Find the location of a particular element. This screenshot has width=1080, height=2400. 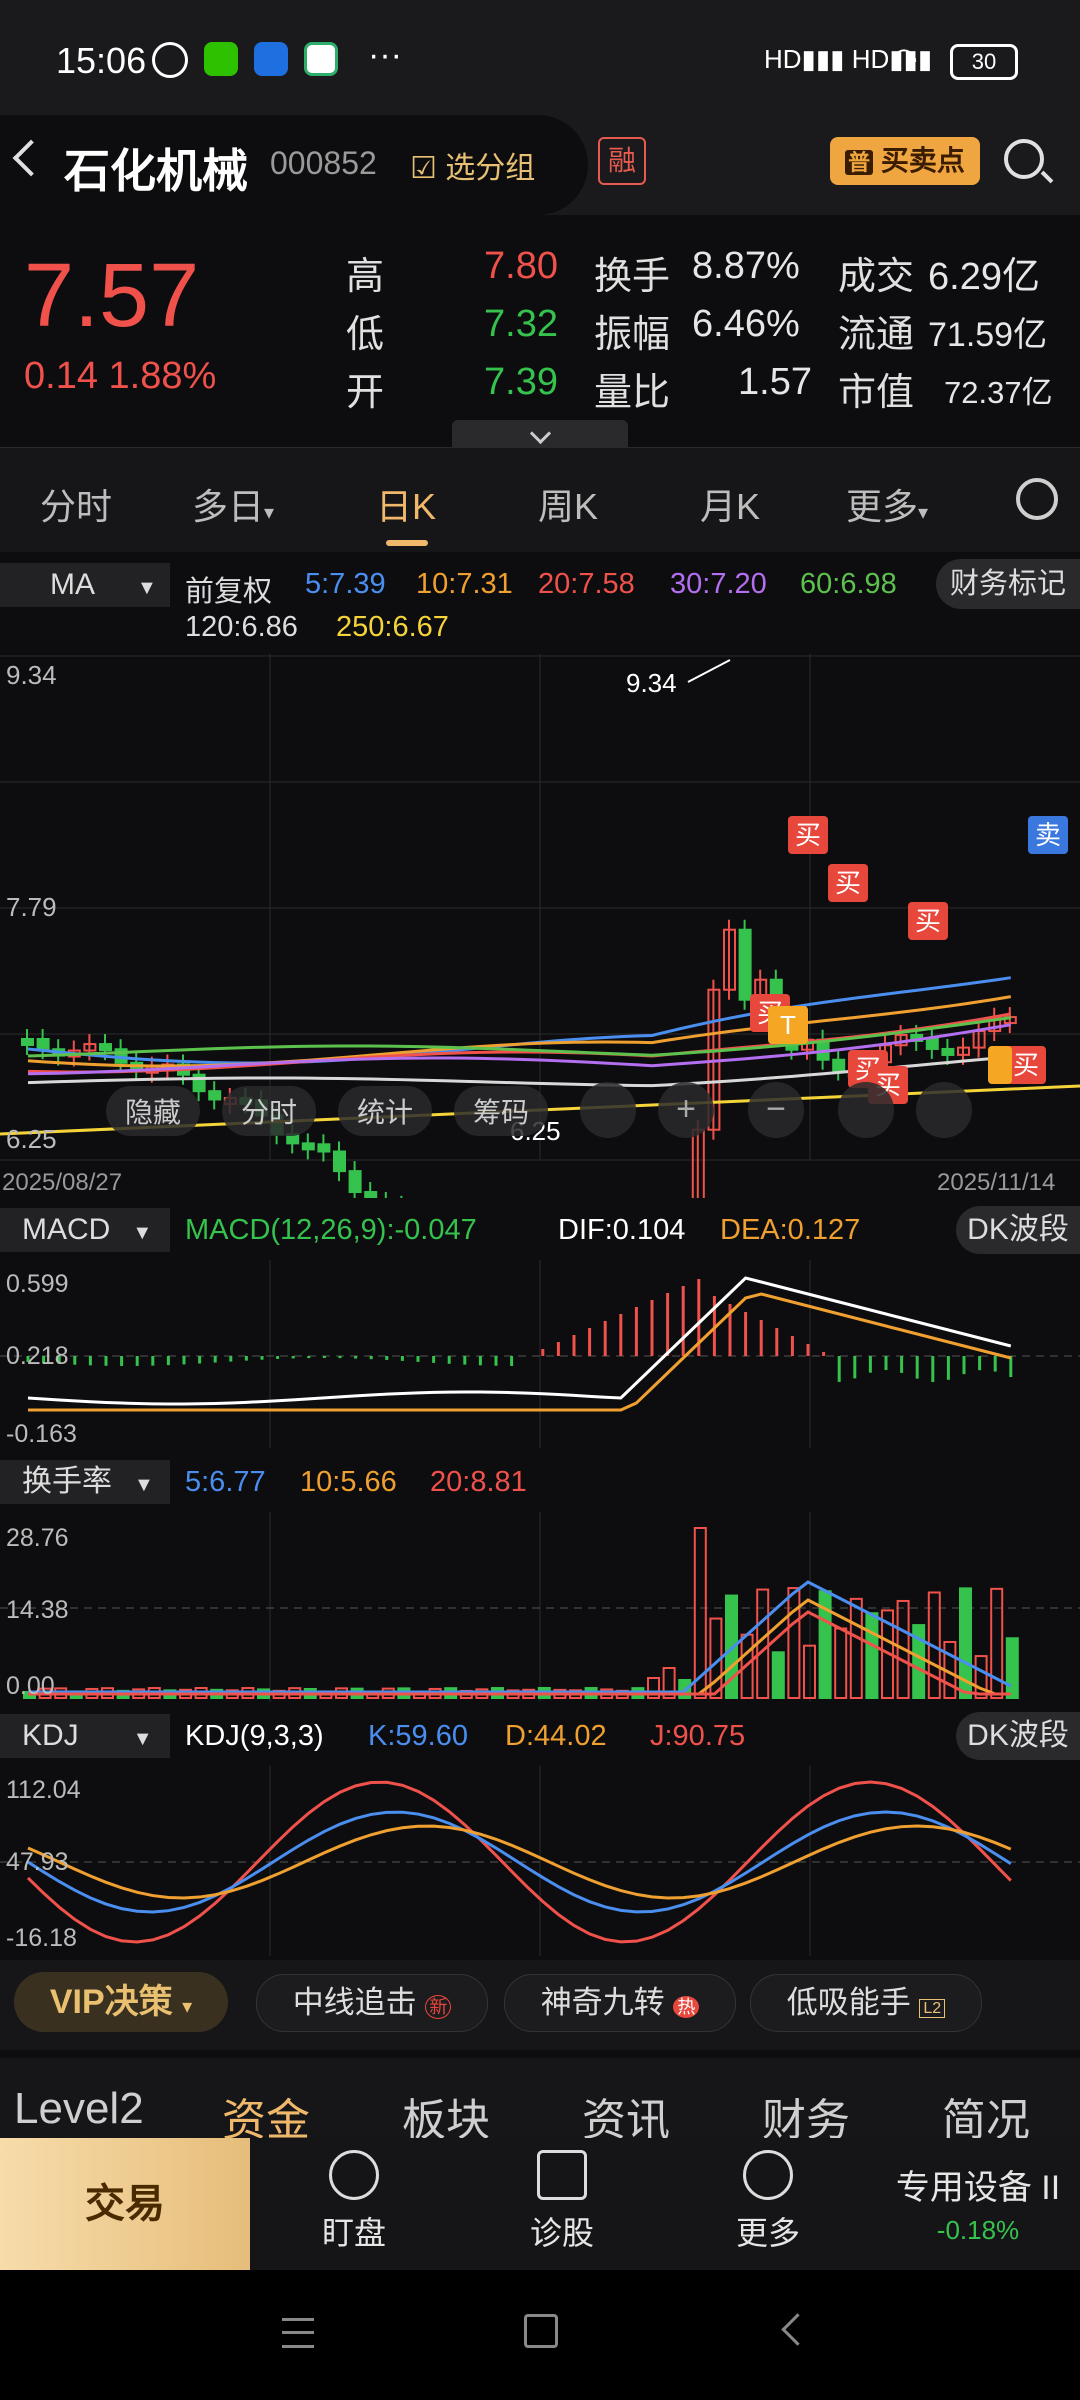

wifi-icon: ◠ is located at coordinates (904, 59).